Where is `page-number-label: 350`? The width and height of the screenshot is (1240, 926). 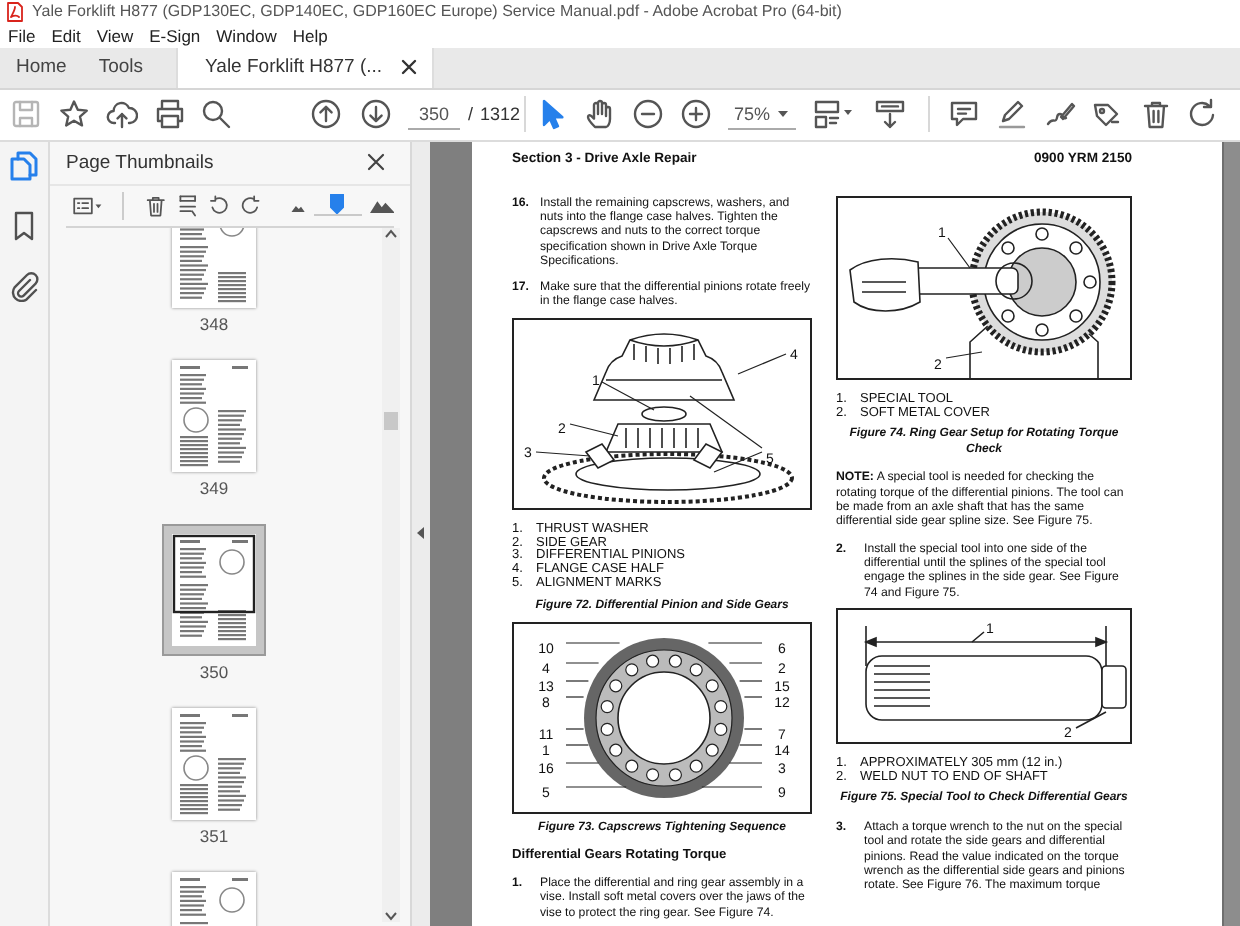
page-number-label: 350 is located at coordinates (214, 671).